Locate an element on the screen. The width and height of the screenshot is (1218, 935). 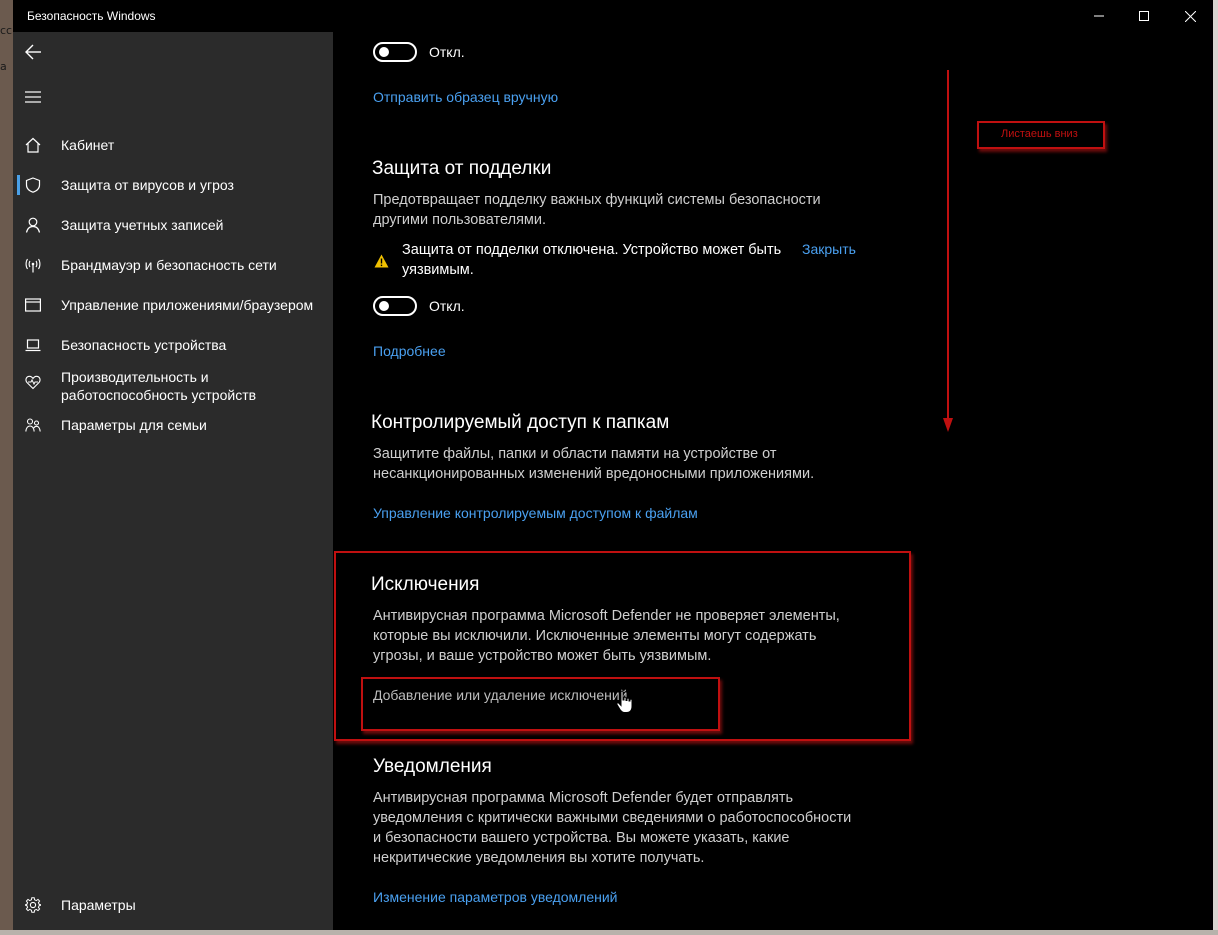
back-arrow-icon is located at coordinates (33, 52).